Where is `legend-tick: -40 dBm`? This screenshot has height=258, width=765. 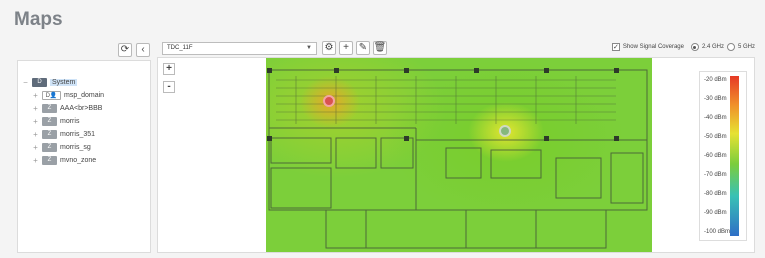
legend-tick: -40 dBm is located at coordinates (715, 118).